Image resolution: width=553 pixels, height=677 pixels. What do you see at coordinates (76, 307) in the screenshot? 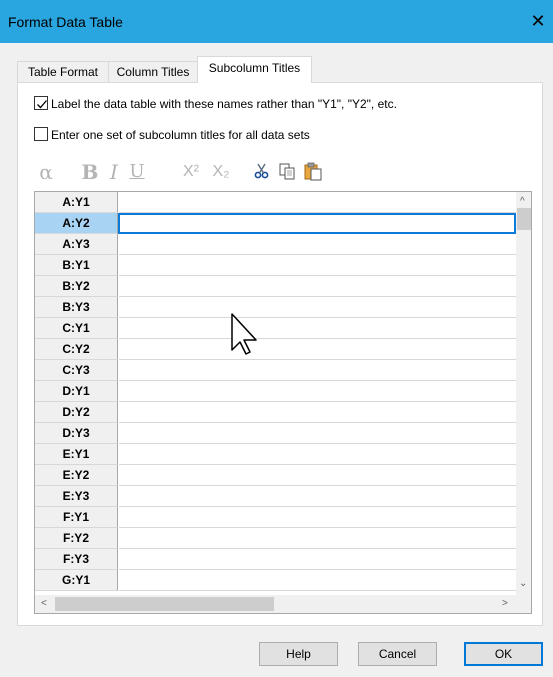
I see `row-header: B:Y3` at bounding box center [76, 307].